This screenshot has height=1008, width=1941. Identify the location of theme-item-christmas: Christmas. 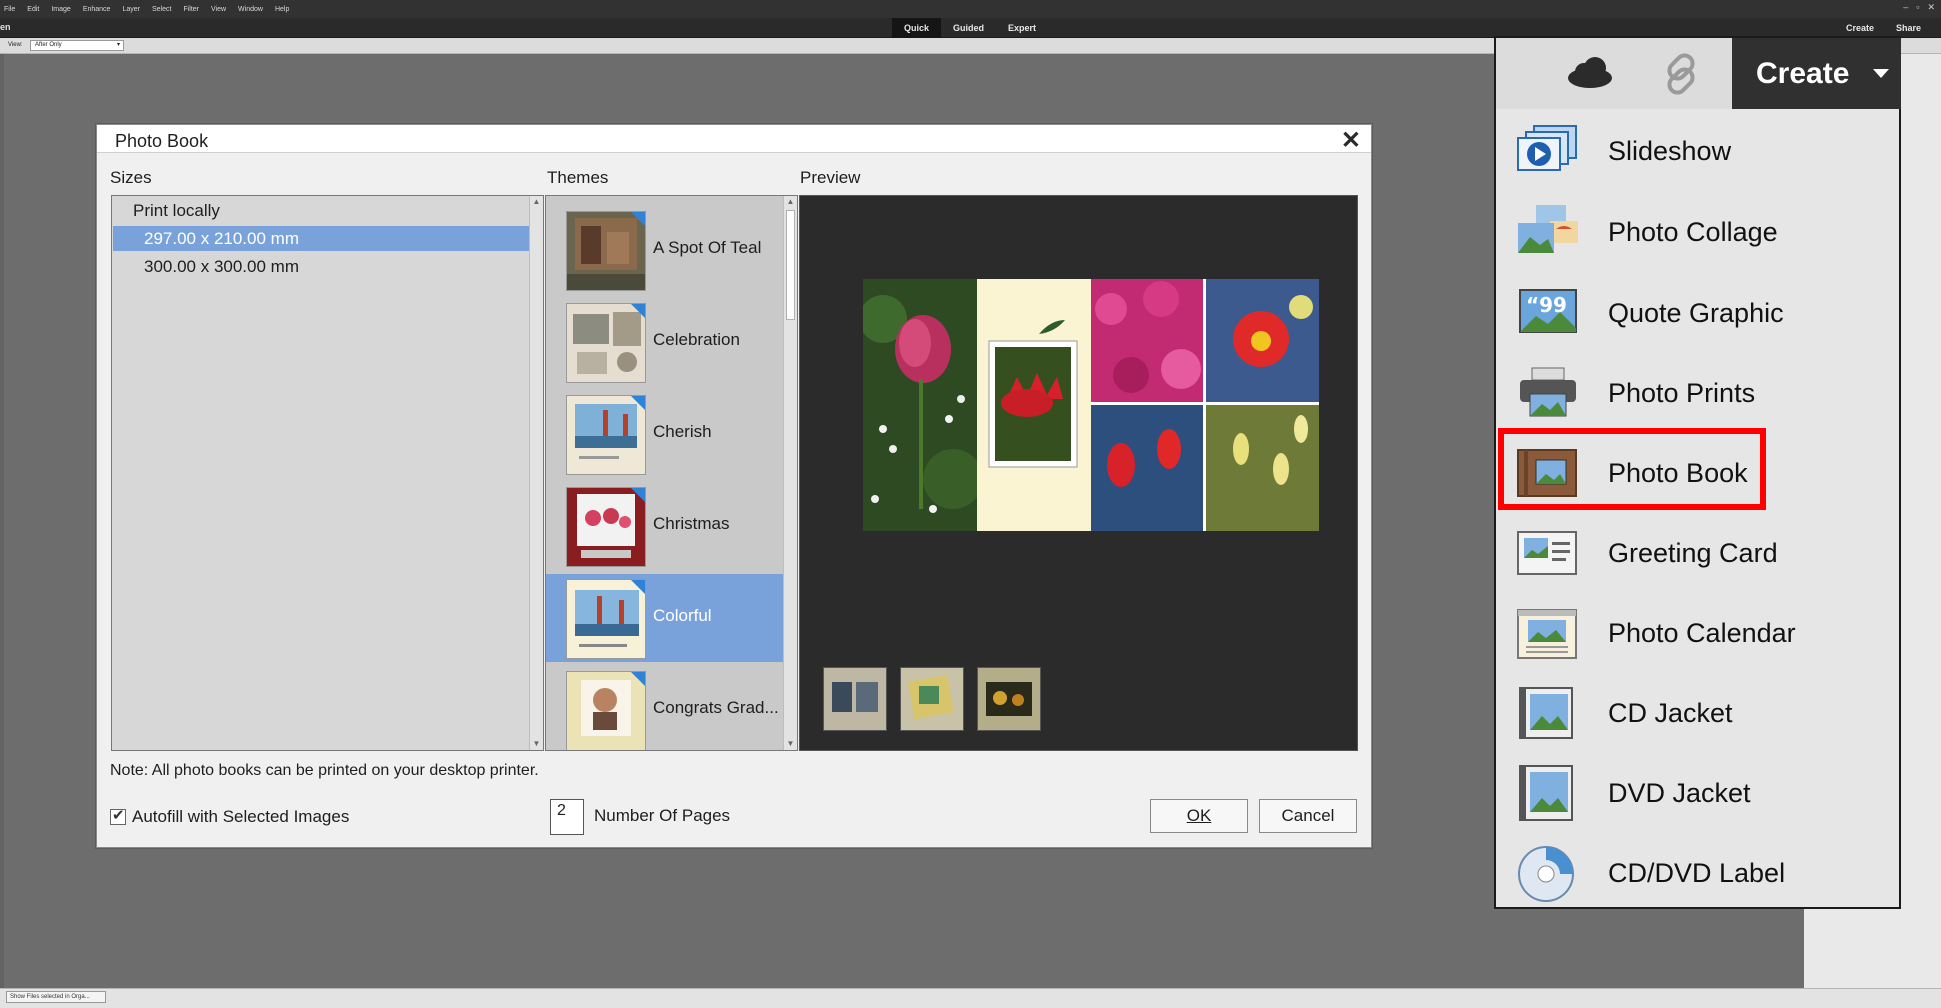
(664, 526).